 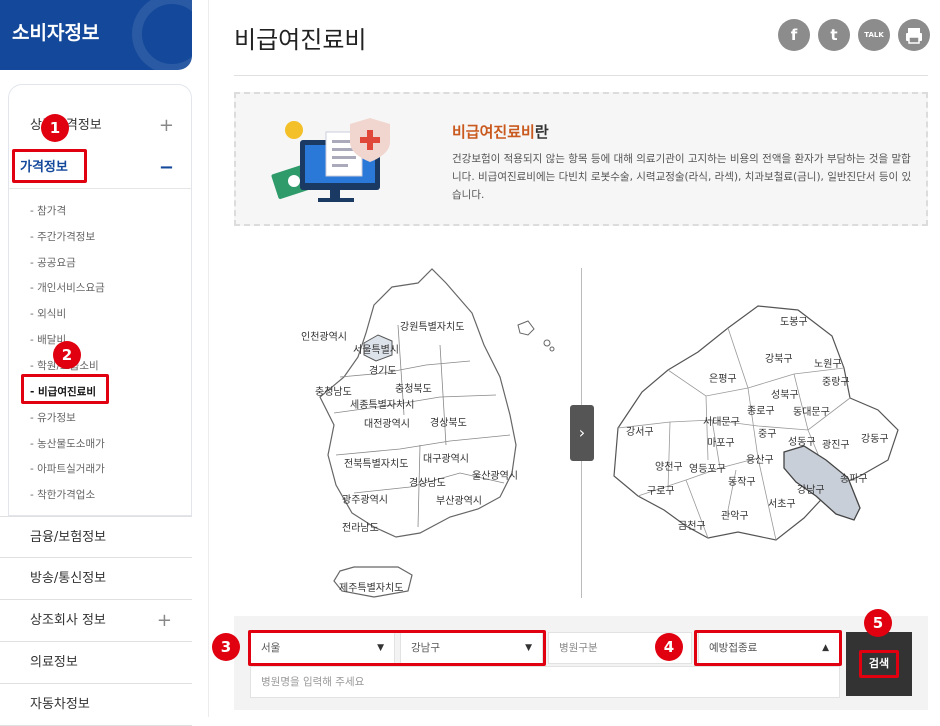 I want to click on subitem-cham-price: - 참가격, so click(x=48, y=210).